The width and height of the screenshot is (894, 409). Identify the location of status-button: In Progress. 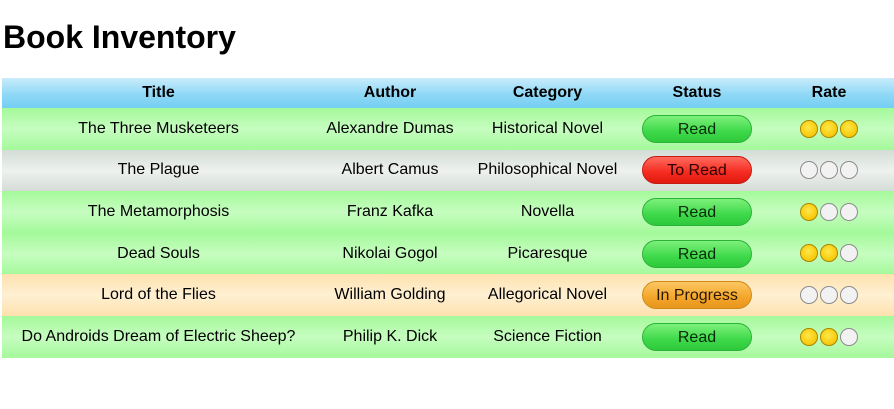
(697, 295).